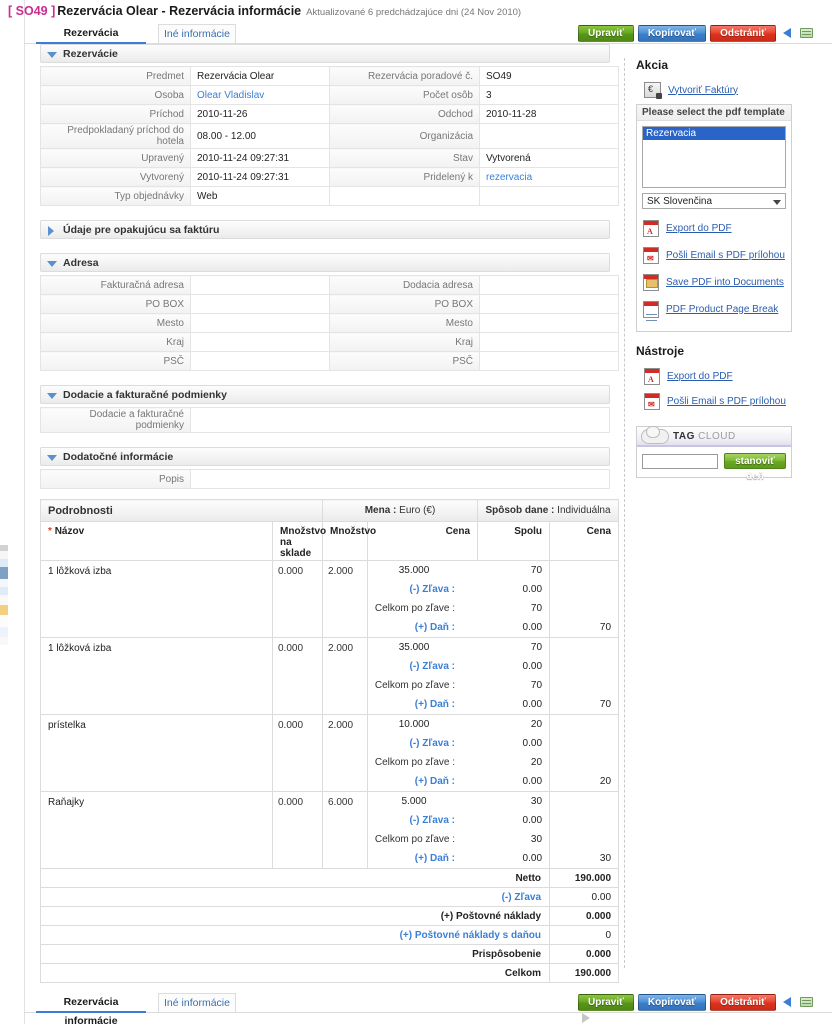 The height and width of the screenshot is (1024, 832). I want to click on section-header-address: Adresa, so click(325, 262).